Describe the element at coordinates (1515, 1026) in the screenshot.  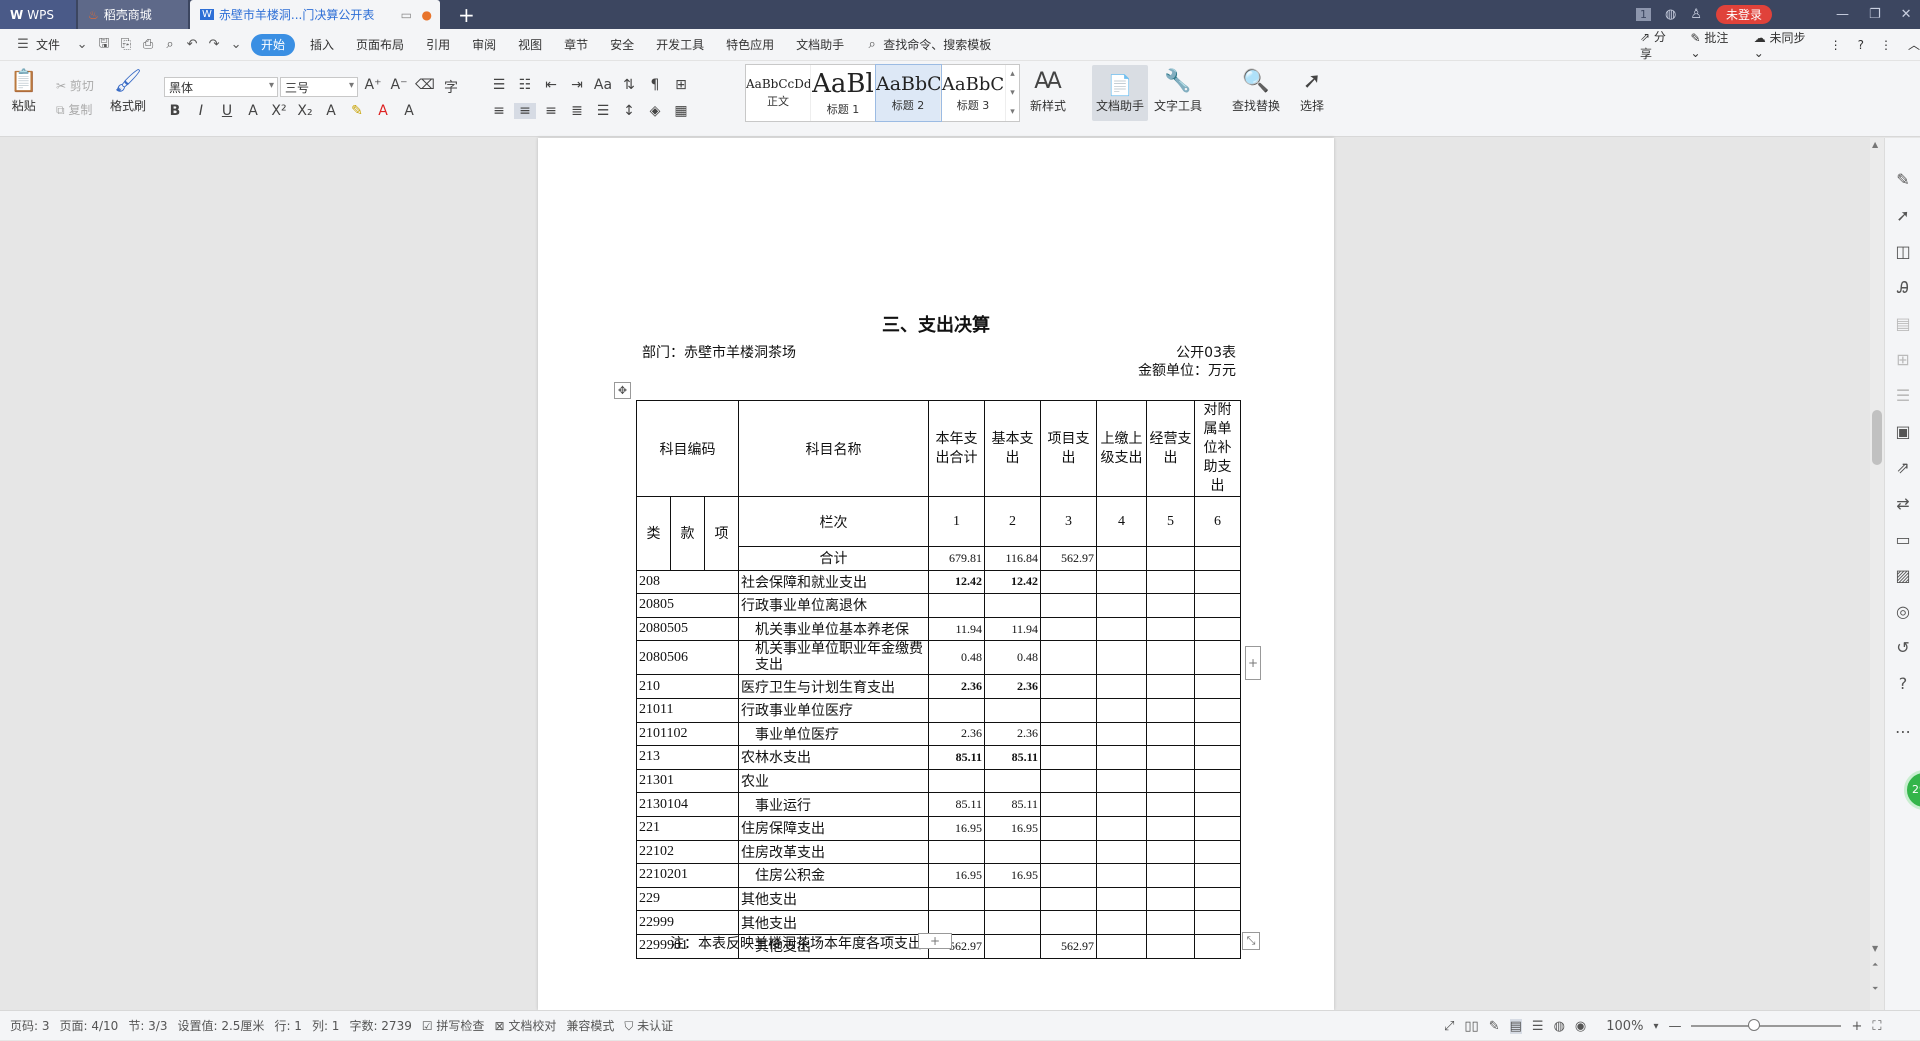
I see `page-view-icon: ▤` at that location.